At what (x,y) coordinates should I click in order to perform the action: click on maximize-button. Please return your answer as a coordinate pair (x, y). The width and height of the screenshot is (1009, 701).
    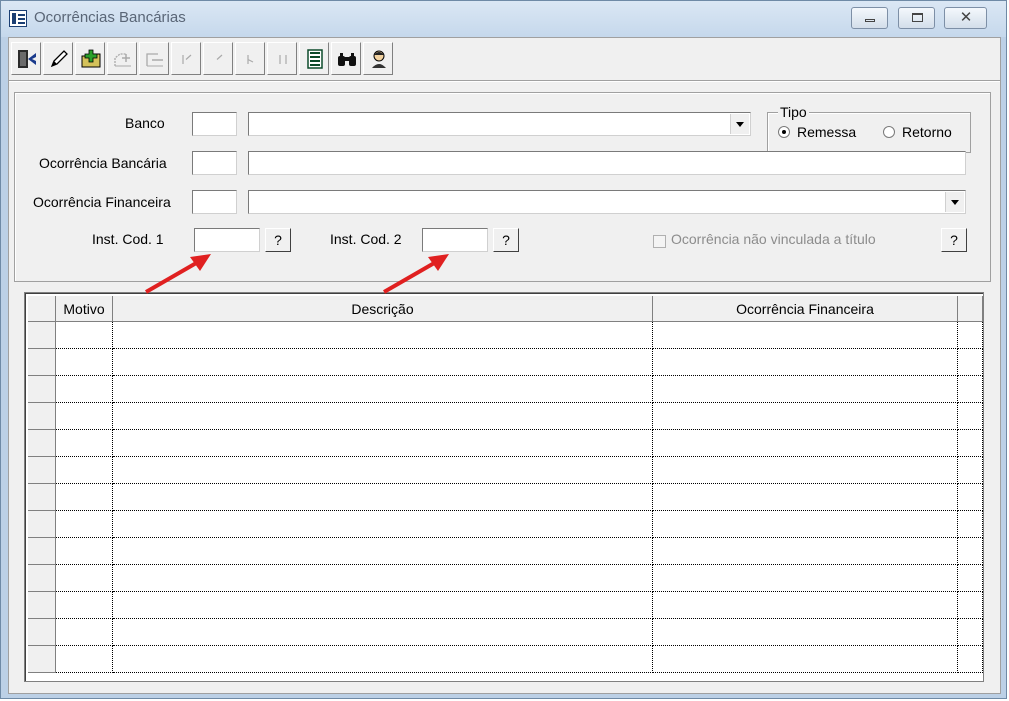
    Looking at the image, I should click on (916, 18).